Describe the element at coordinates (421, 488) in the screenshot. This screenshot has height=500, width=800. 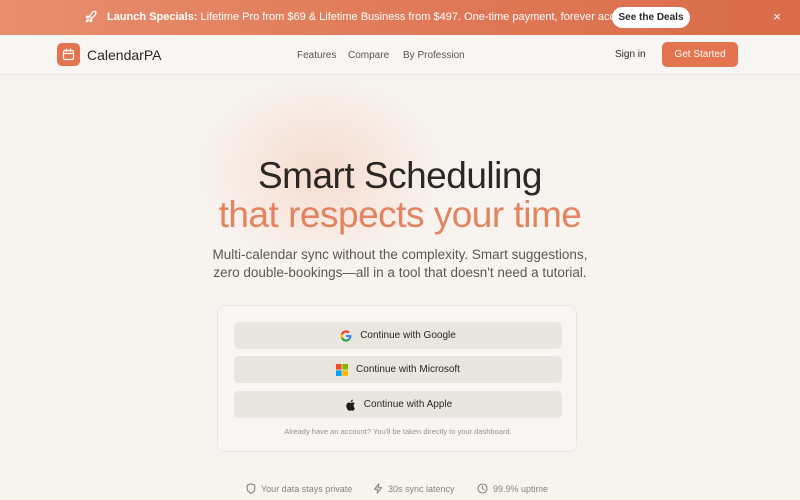
I see `feature-latency-label: 30s sync latency` at that location.